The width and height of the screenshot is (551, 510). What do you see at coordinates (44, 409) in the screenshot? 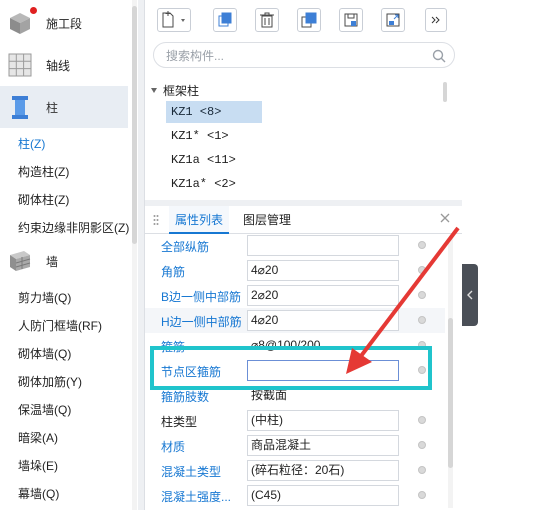
I see `wall-item-insulation-wall: 保温墙(Q)` at bounding box center [44, 409].